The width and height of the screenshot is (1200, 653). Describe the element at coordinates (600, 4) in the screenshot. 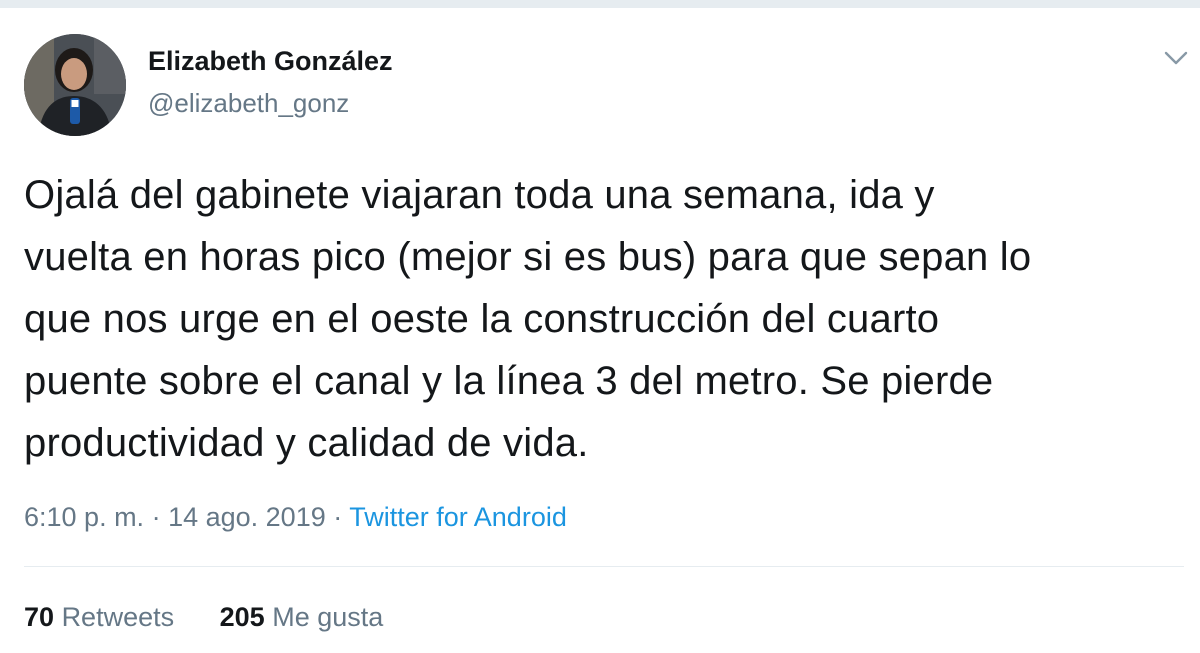

I see `top-divider` at that location.